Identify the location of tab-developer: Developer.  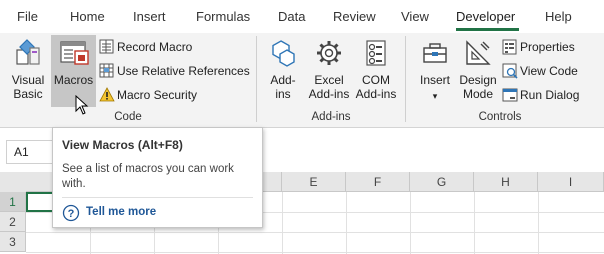
(485, 16).